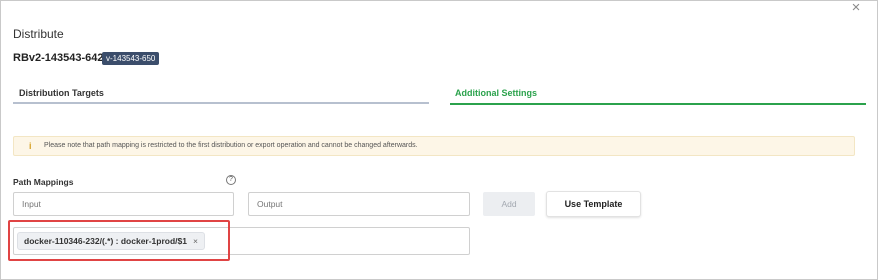 The width and height of the screenshot is (878, 280). I want to click on help-icon: ?, so click(231, 180).